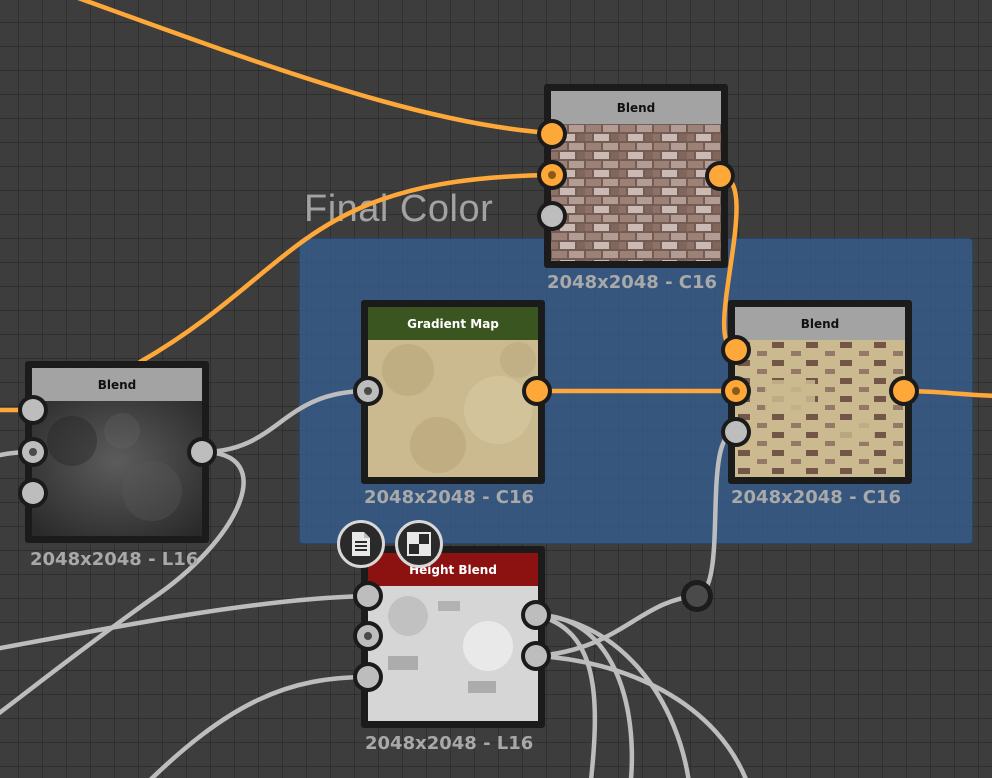 Image resolution: width=992 pixels, height=778 pixels. I want to click on wire-gray-height-out-b, so click(612, 695).